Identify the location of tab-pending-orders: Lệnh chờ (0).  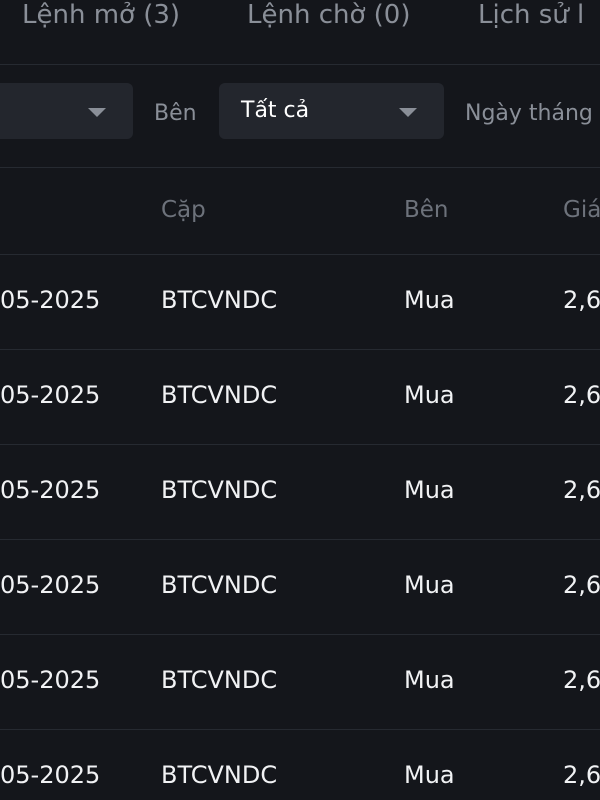
(328, 15).